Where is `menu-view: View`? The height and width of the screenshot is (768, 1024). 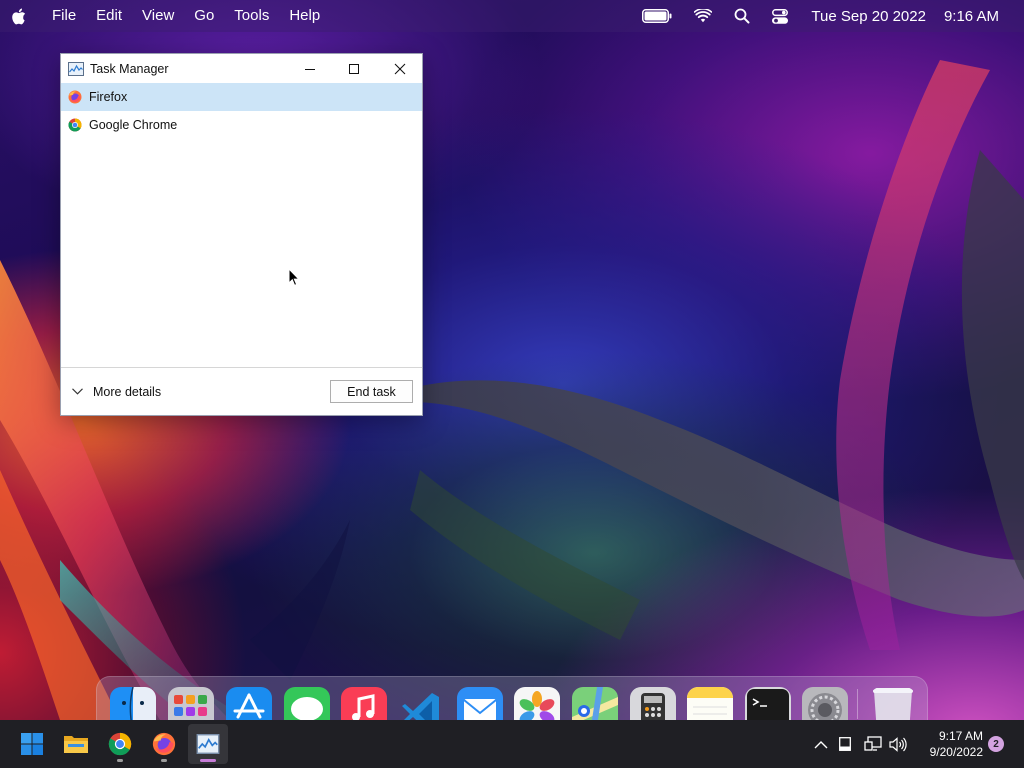
menu-view: View is located at coordinates (158, 16).